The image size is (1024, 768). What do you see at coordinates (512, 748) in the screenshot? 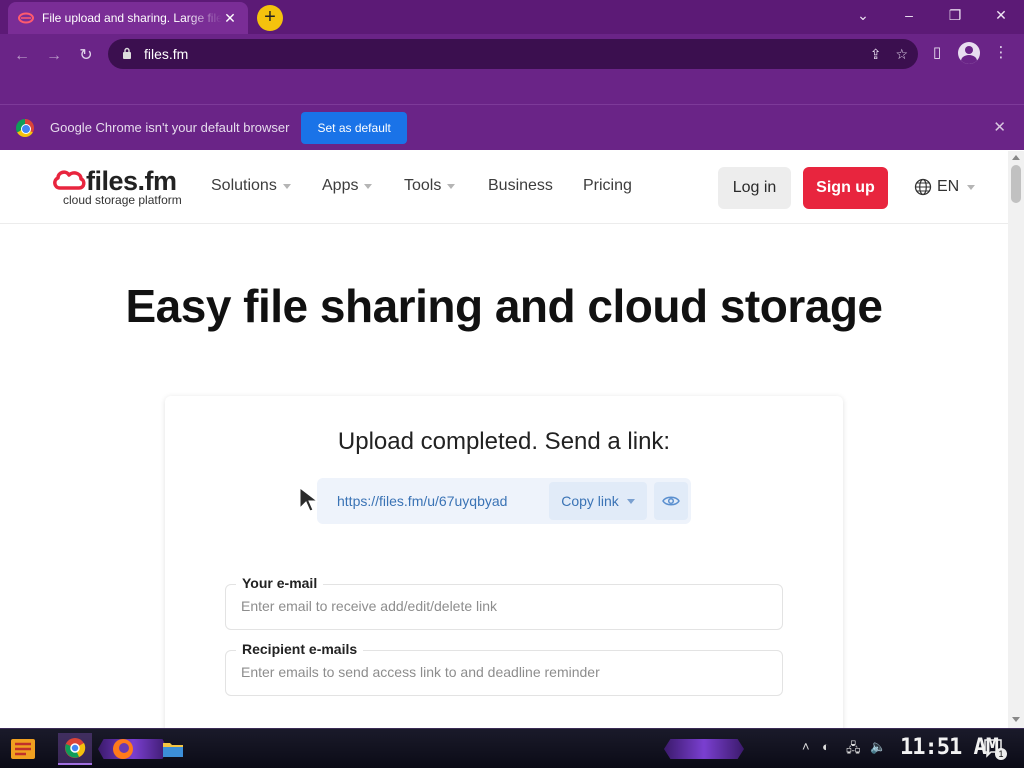
I see `taskbar: ˄ ◐ 🖧 🔈 11:51 AM 1` at bounding box center [512, 748].